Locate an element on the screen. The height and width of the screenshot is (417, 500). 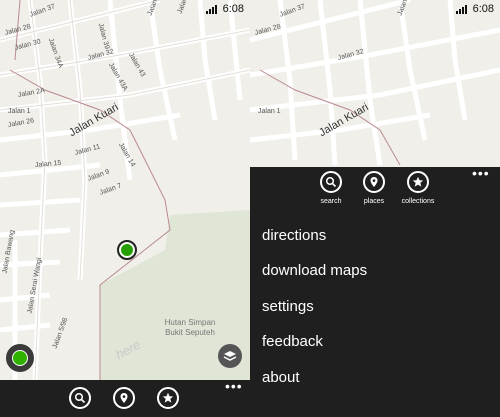
menu-item-feedback: feedback is located at coordinates (292, 341).